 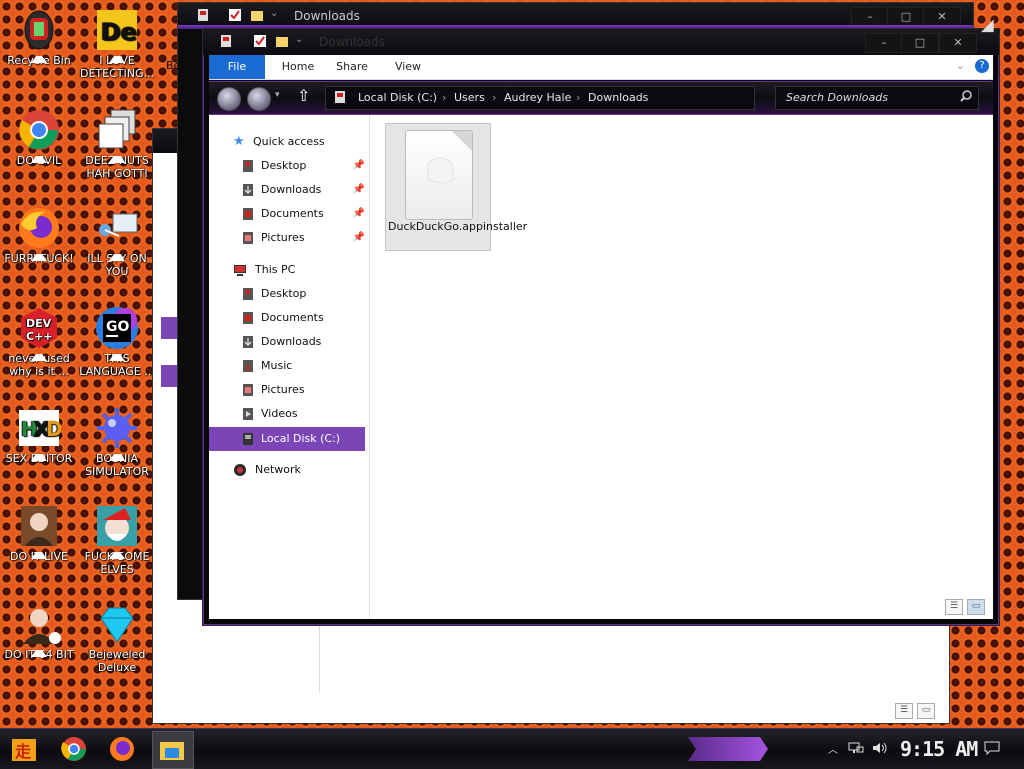 I want to click on taskbar-file-explorer, so click(x=173, y=750).